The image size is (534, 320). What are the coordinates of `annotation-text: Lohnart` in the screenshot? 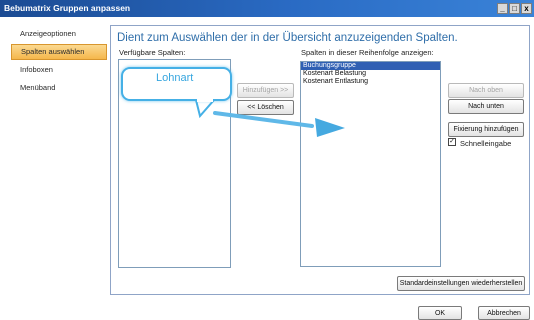 It's located at (175, 78).